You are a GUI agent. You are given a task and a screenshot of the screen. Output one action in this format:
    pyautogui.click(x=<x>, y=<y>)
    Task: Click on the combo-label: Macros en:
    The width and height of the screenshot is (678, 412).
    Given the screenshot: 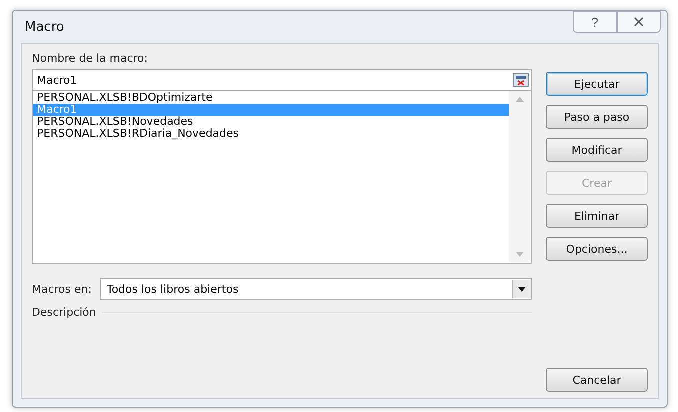 What is the action you would take?
    pyautogui.click(x=62, y=289)
    